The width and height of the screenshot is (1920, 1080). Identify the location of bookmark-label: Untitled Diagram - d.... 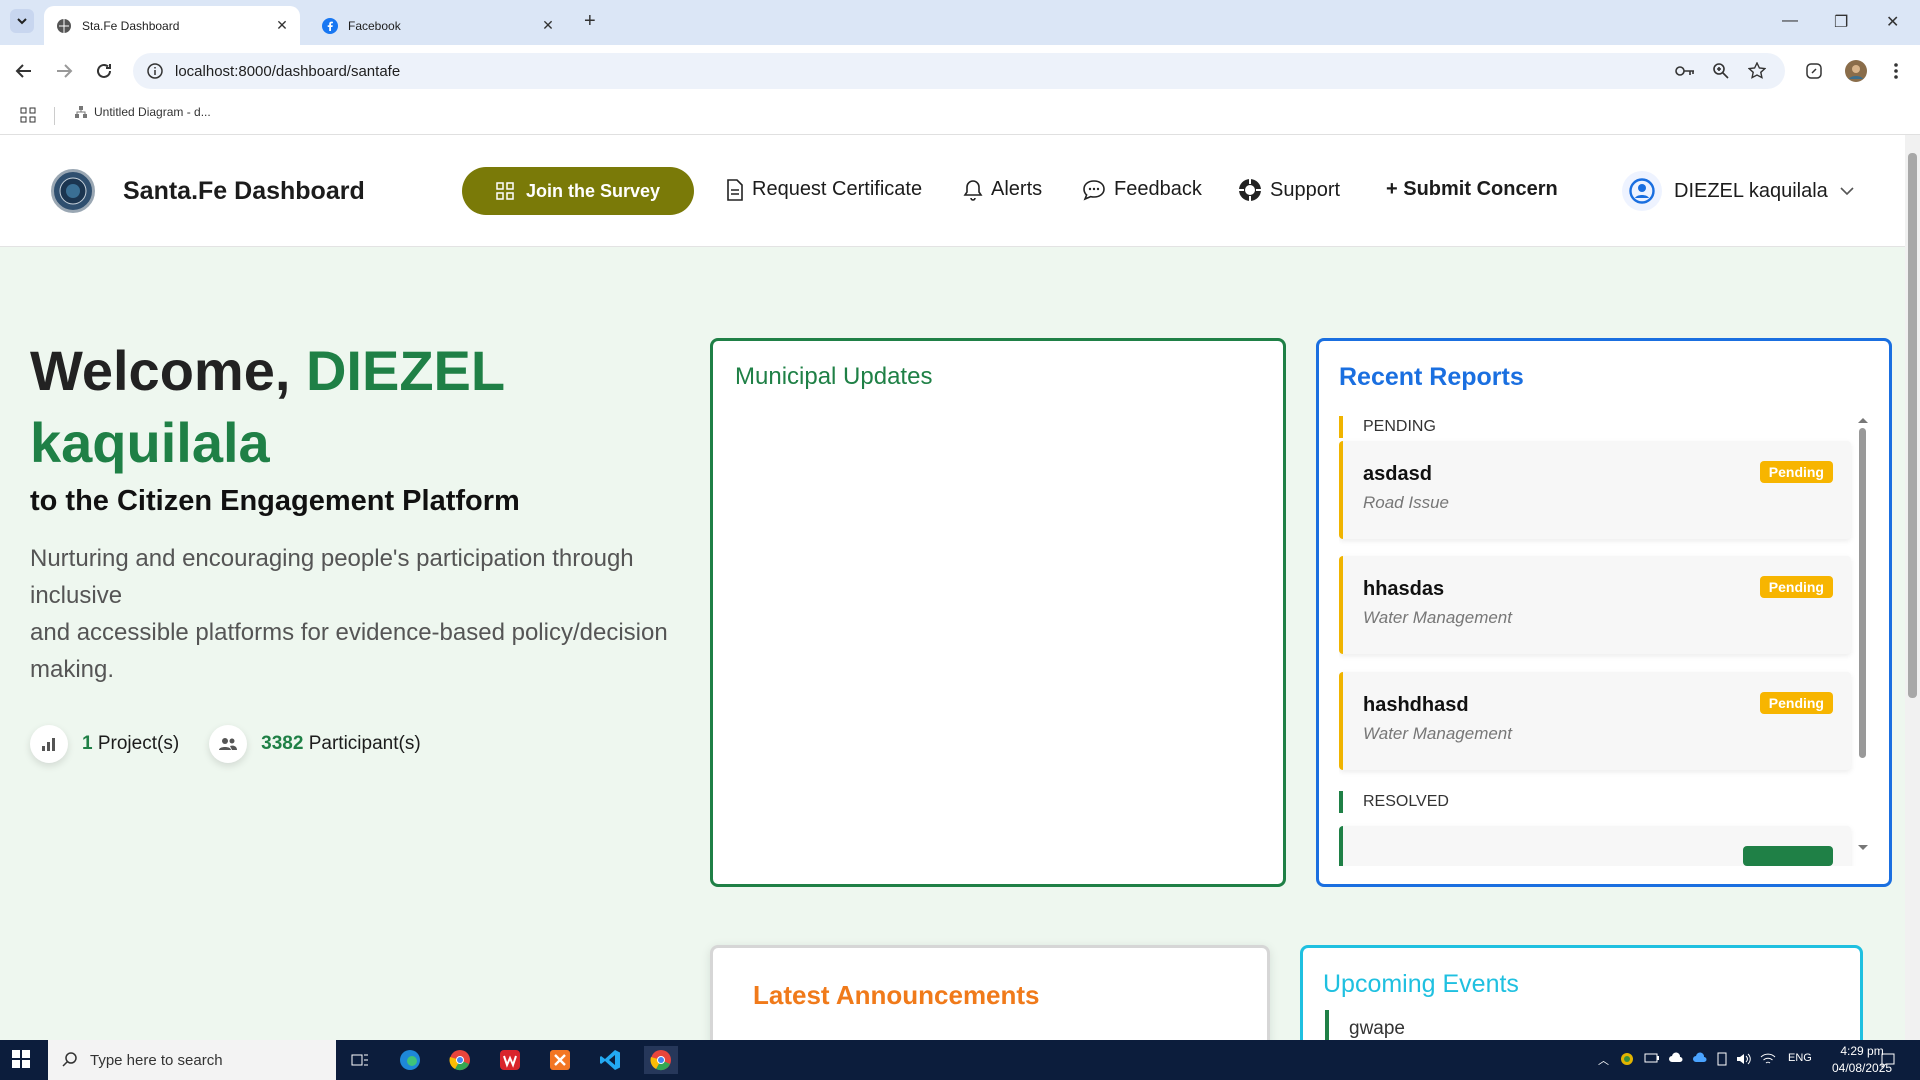
(152, 112).